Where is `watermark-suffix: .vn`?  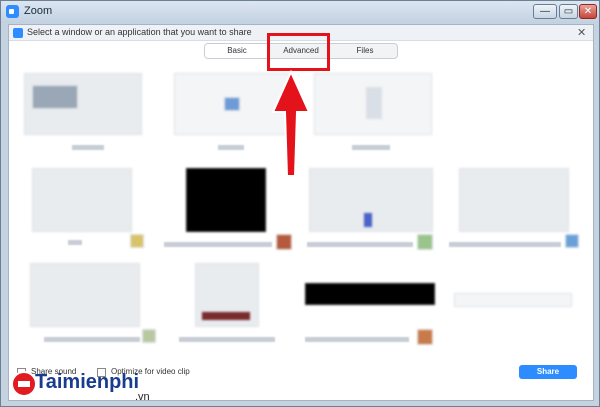
watermark-suffix: .vn is located at coordinates (142, 397).